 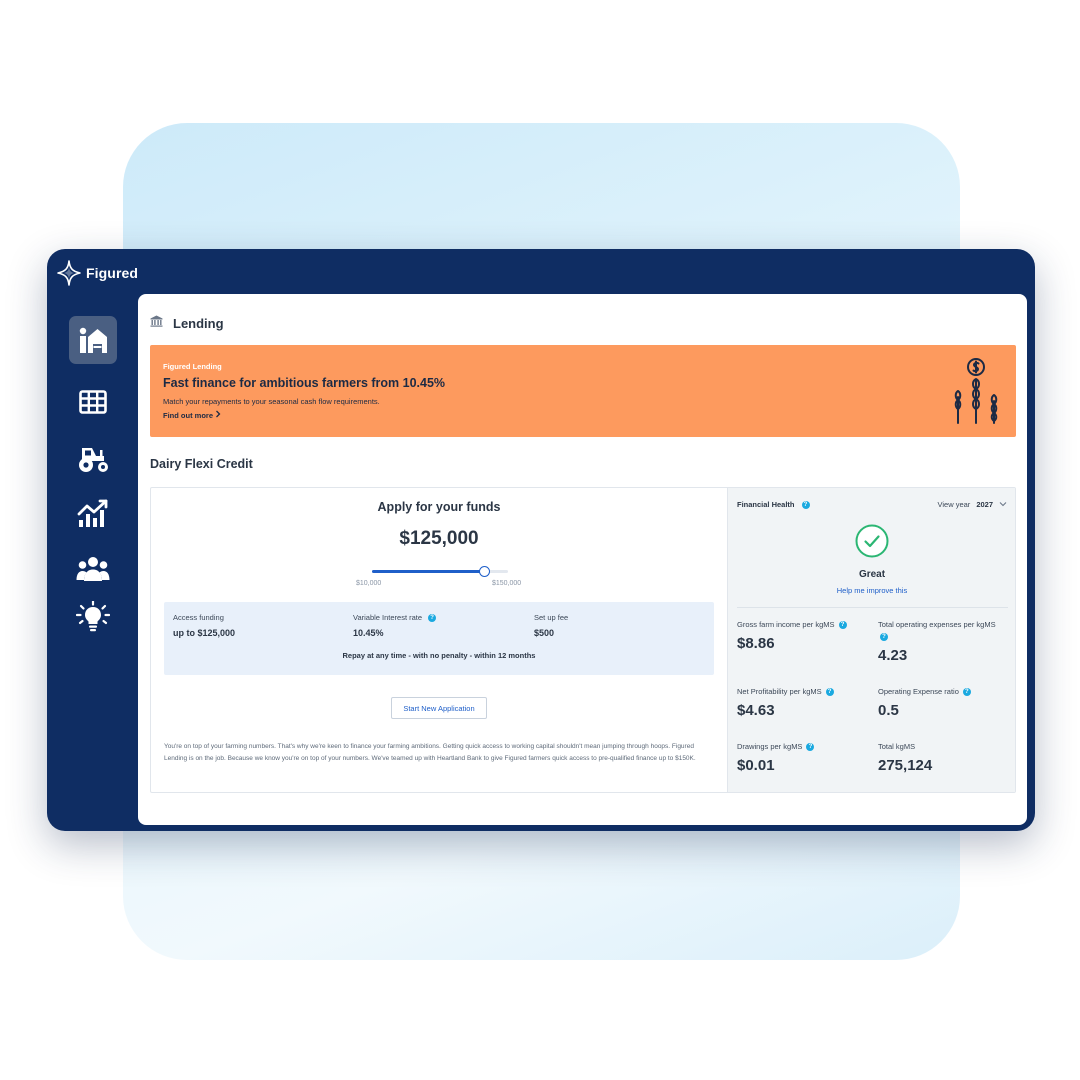 What do you see at coordinates (369, 583) in the screenshot?
I see `slider-min-label: $10,000` at bounding box center [369, 583].